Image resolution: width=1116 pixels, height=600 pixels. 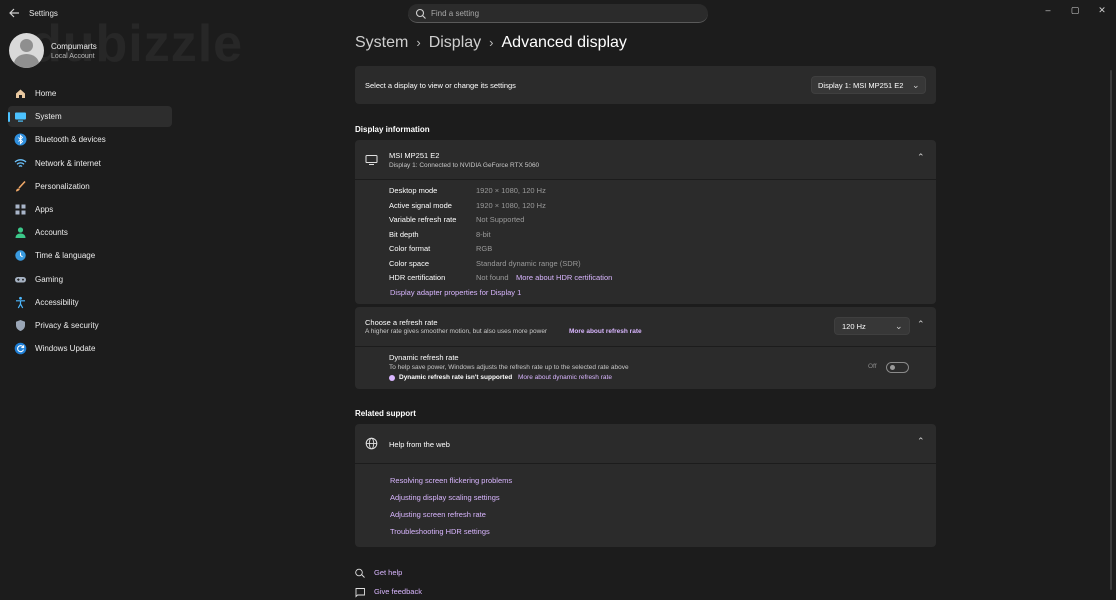 I want to click on person-icon, so click(x=20, y=232).